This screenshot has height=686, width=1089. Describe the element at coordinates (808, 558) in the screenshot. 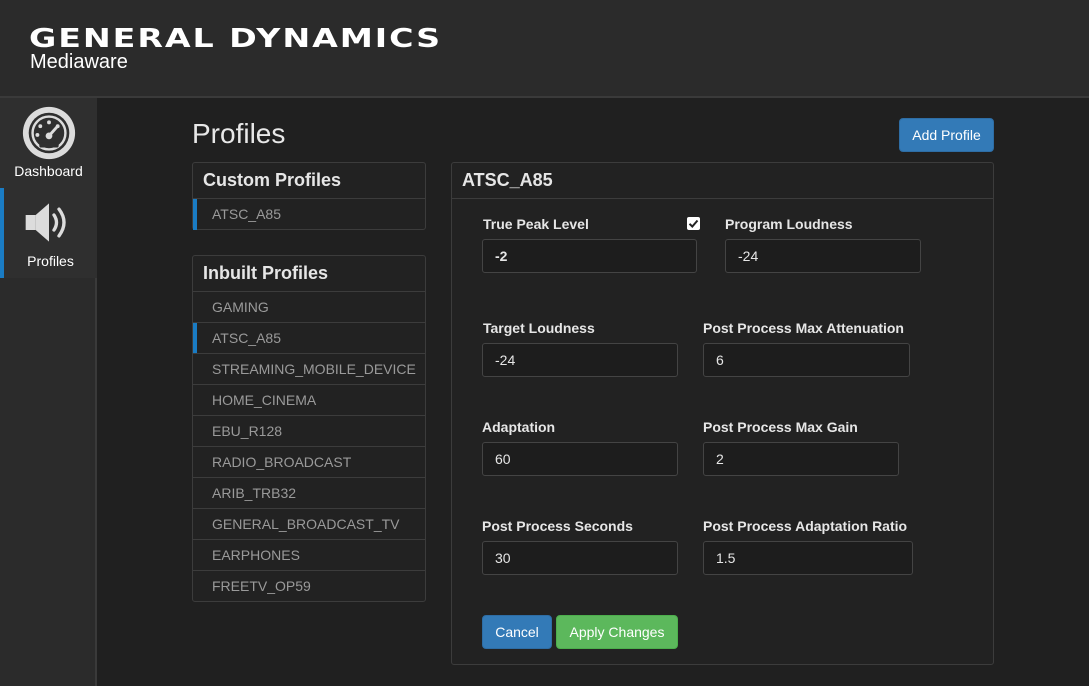

I see `adaptation-ratio-input` at that location.